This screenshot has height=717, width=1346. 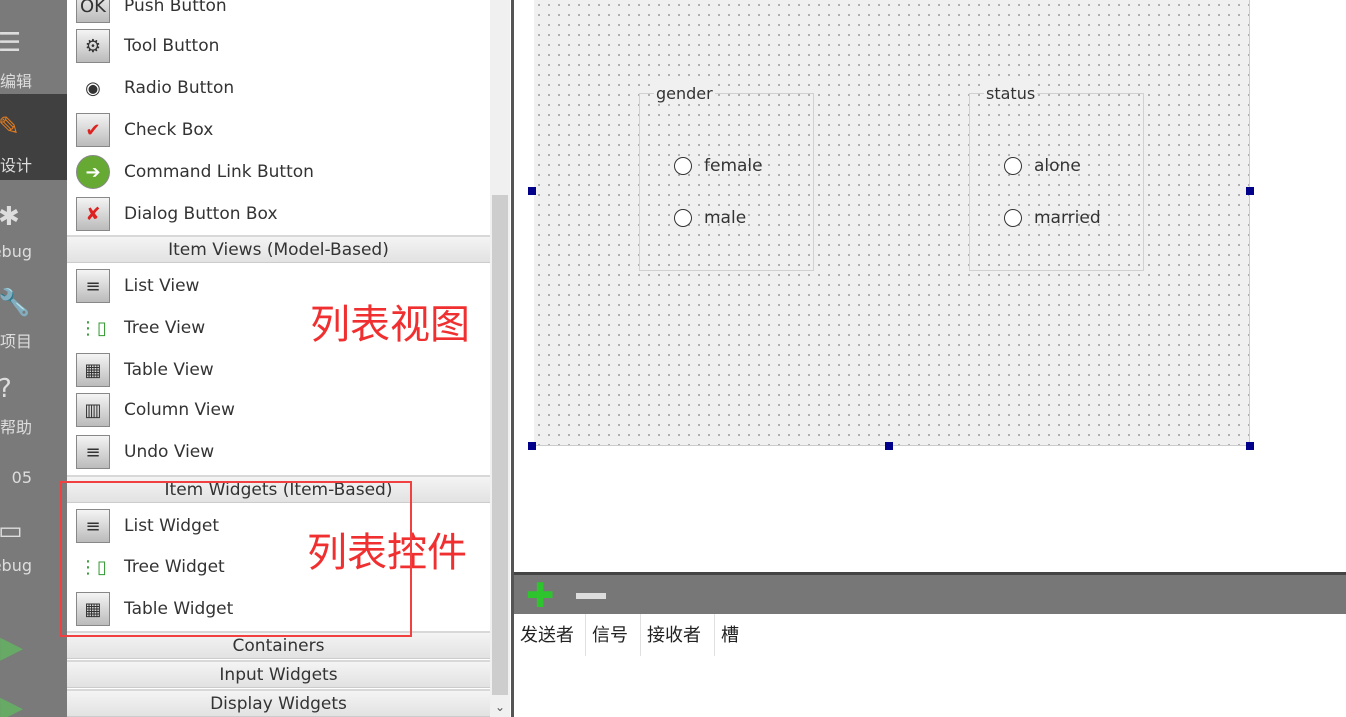 I want to click on monitor-icon: ▭, so click(x=11, y=531).